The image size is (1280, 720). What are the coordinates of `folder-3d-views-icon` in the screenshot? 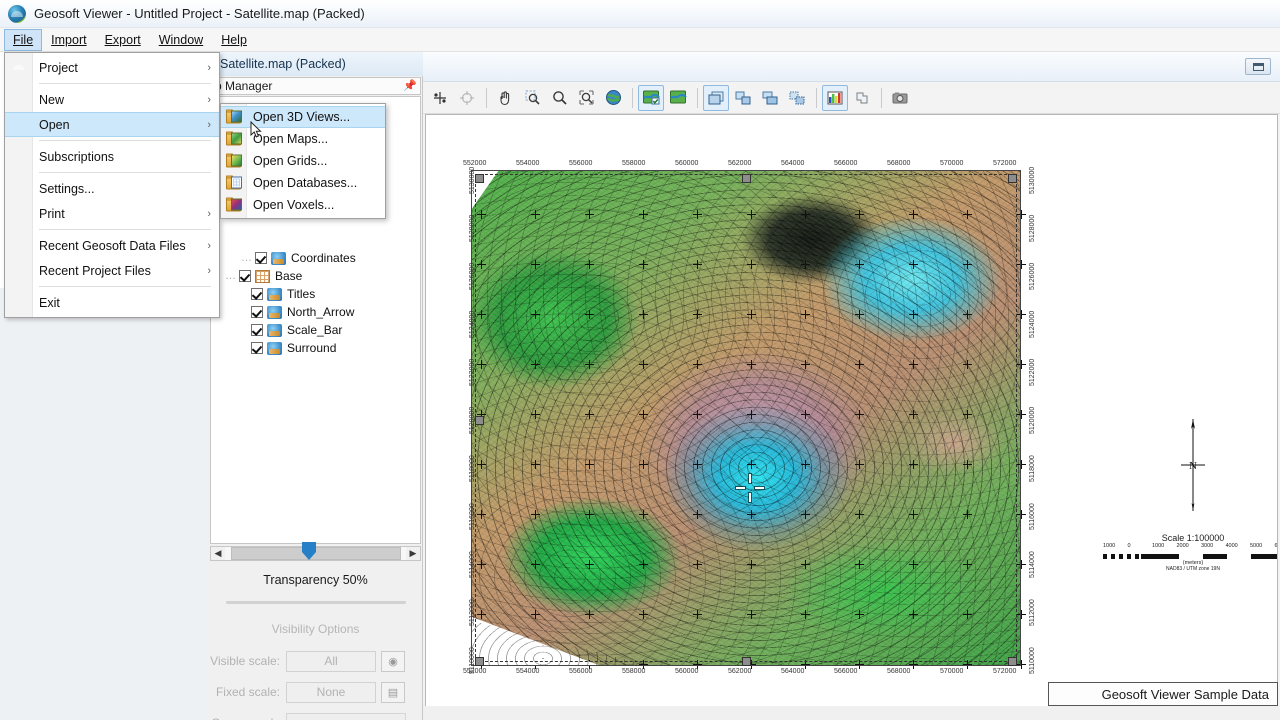 It's located at (234, 117).